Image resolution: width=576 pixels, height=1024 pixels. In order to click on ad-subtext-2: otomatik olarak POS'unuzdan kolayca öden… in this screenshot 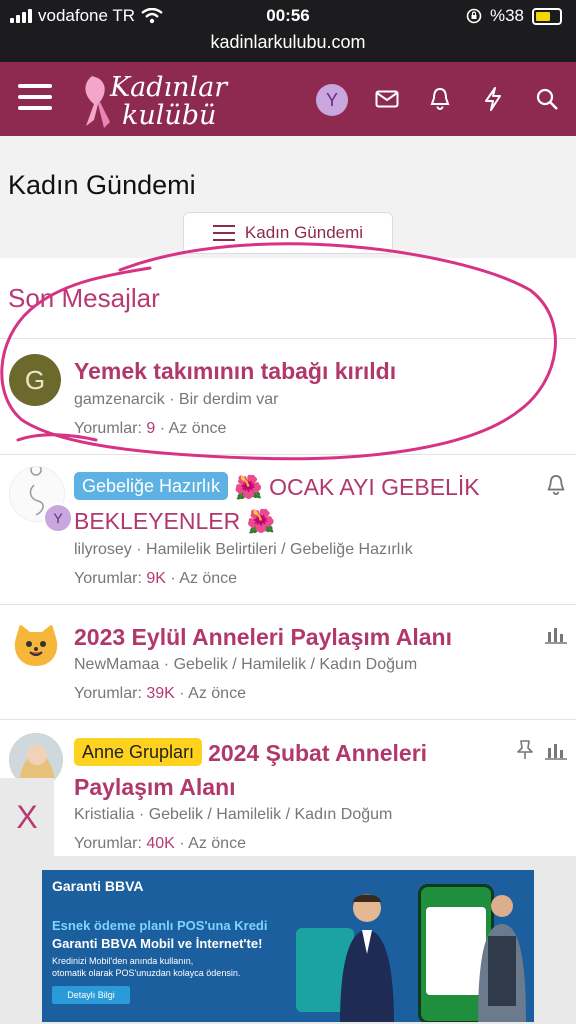, I will do `click(146, 973)`.